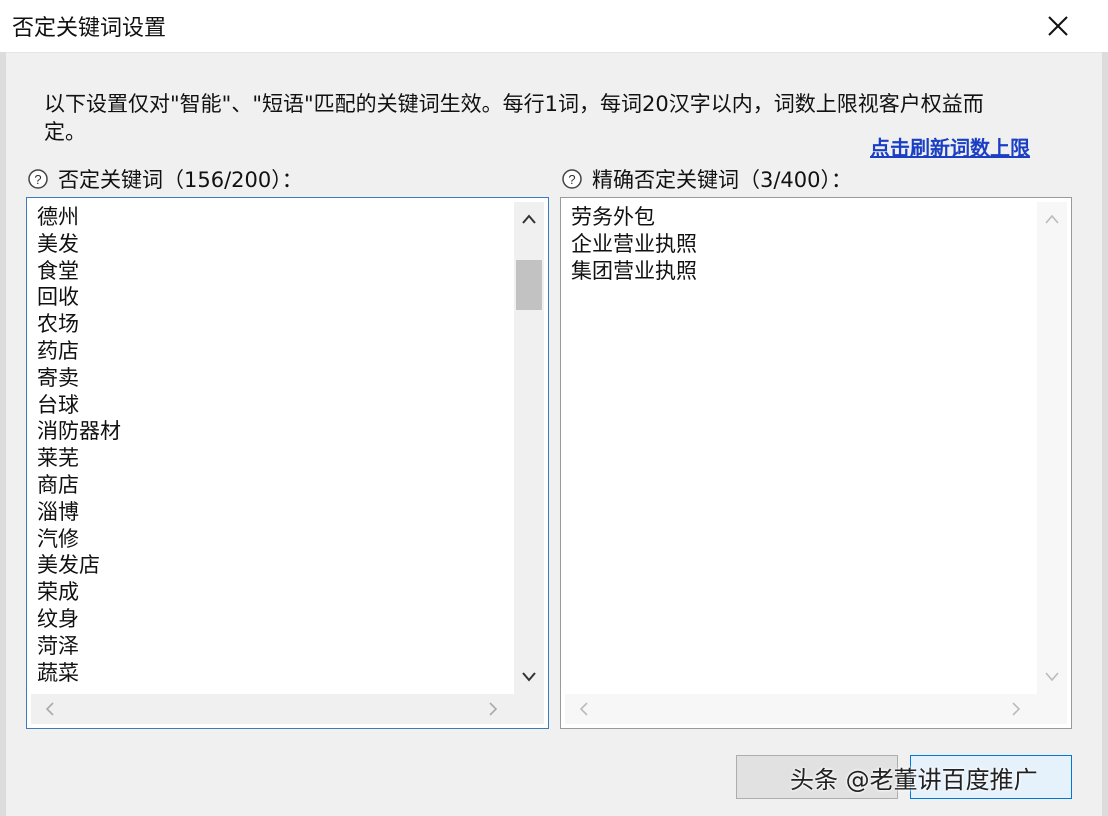 The image size is (1108, 816). Describe the element at coordinates (914, 780) in the screenshot. I see `watermark: 头条 @老董讲百度推广` at that location.